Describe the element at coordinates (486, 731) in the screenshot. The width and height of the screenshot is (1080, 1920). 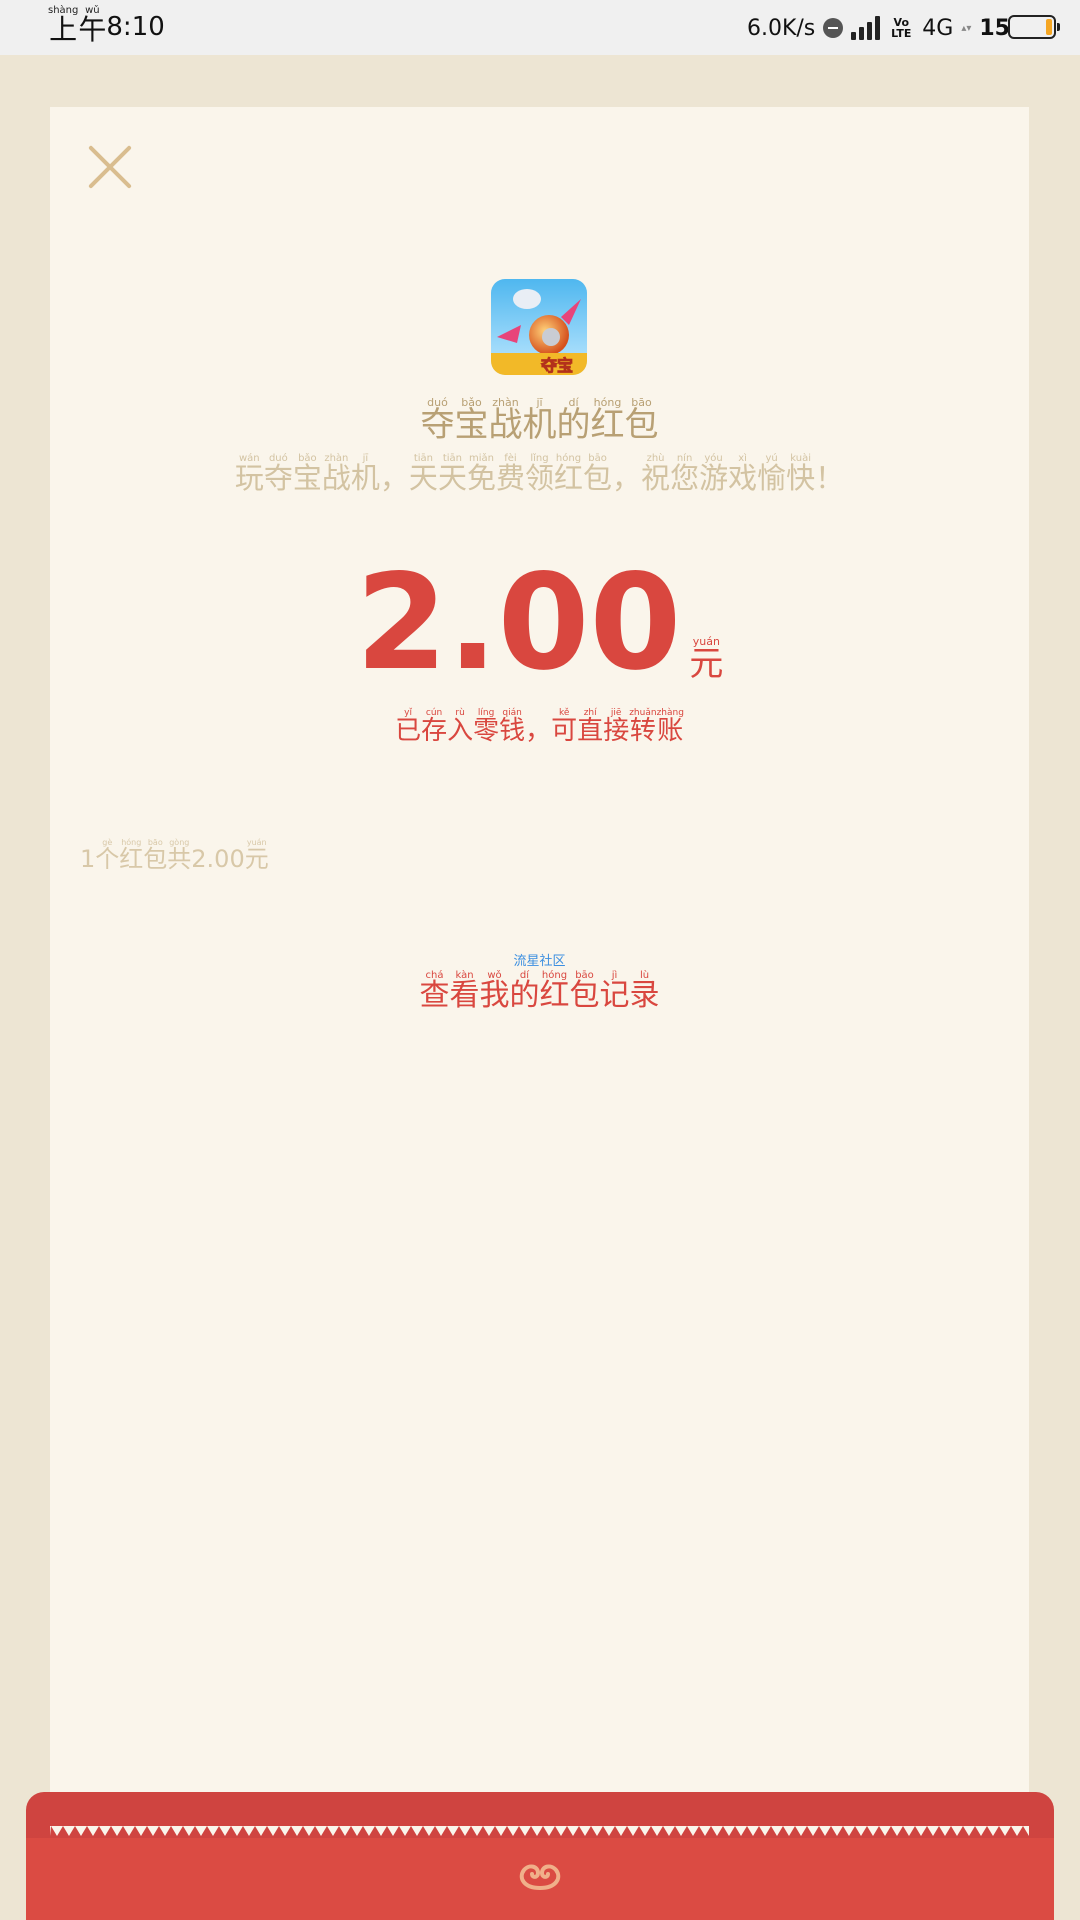
I see `character: 零` at that location.